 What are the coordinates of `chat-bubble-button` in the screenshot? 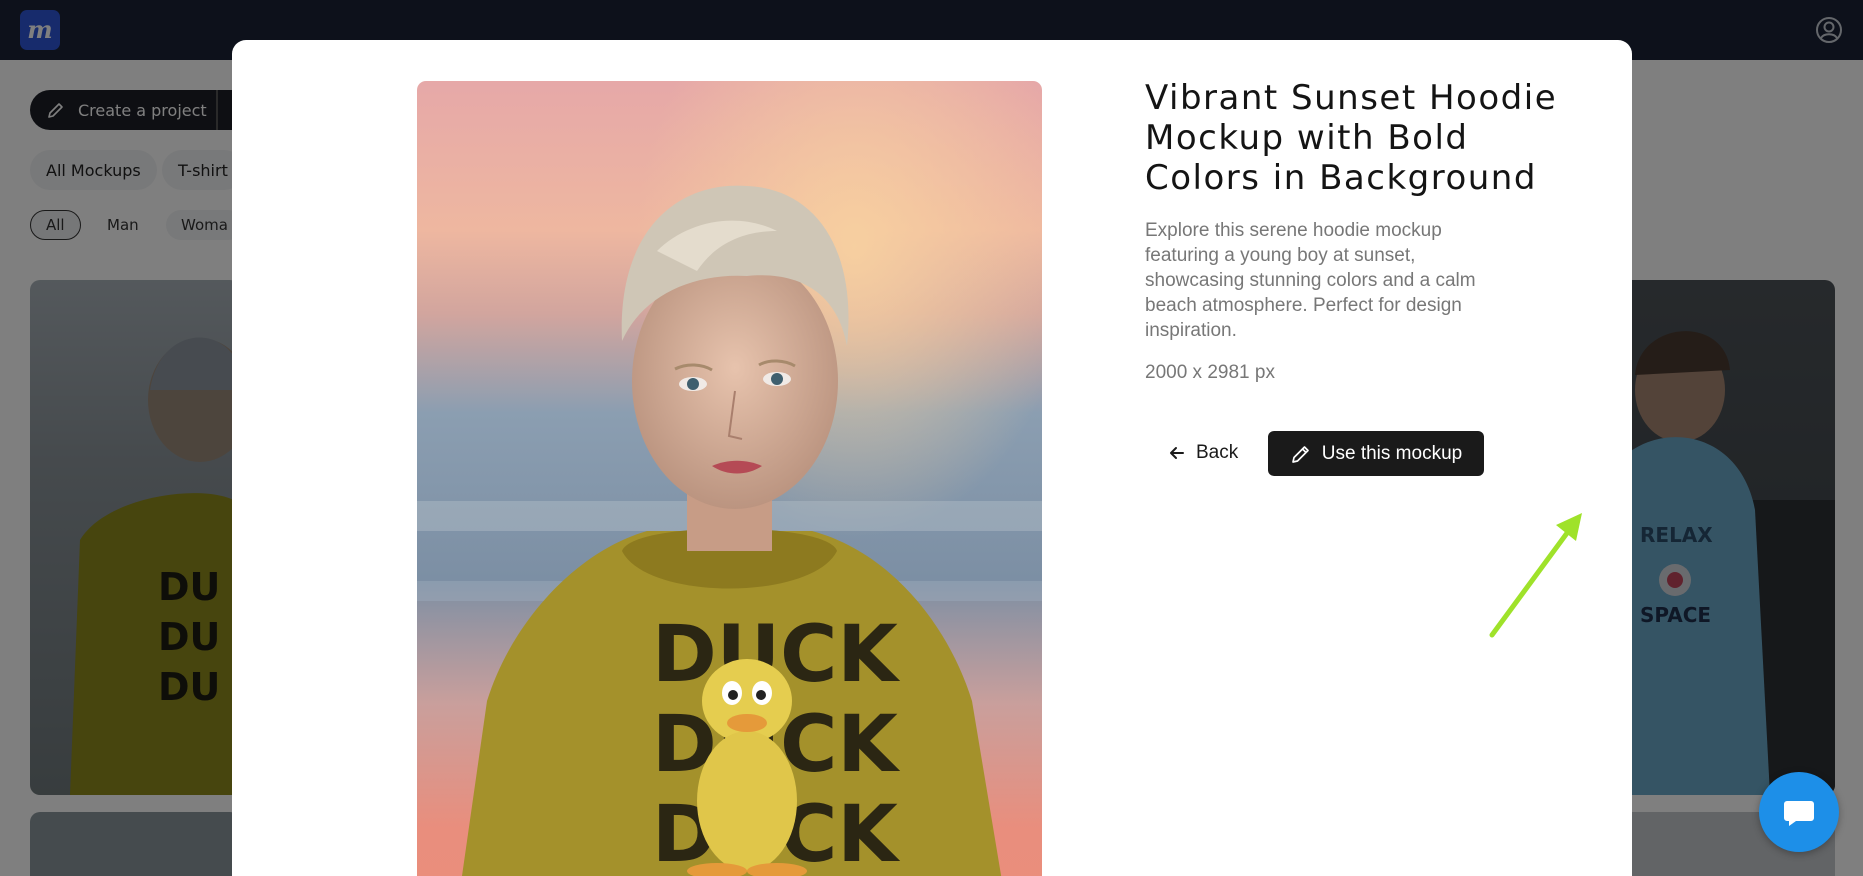 It's located at (1799, 812).